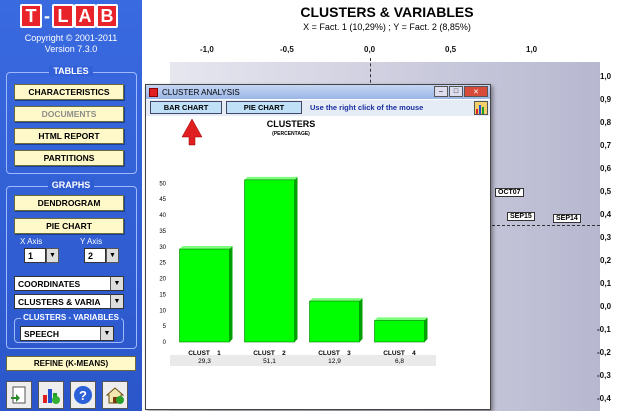 This screenshot has width=632, height=411. What do you see at coordinates (318, 92) in the screenshot?
I see `window-titlebar: CLUSTER ANALYSIS – □ ✕` at bounding box center [318, 92].